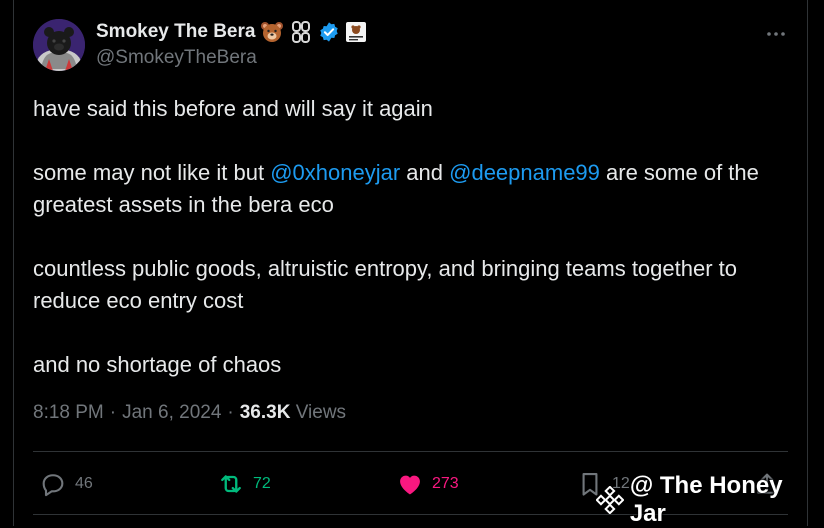  I want to click on tweet-meta: 8:18 PM · Jan 6, 2024 · 36.3K Views, so click(189, 413).